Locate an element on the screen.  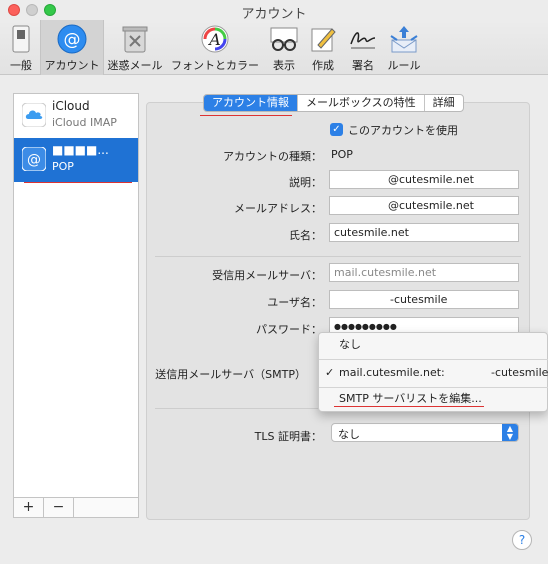
toolbar: 一般 @ アカウント 迷惑メール A フォントとカラー 表示 作成 署名 ルール is located at coordinates (274, 47).